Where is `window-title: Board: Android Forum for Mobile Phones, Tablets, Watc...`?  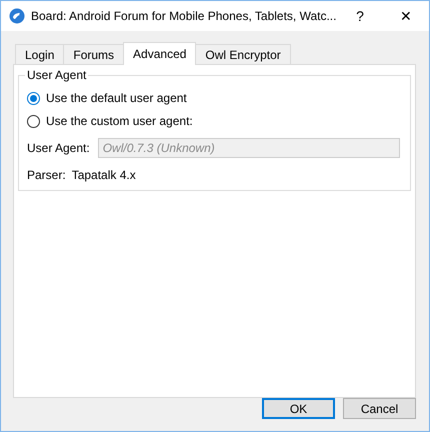 window-title: Board: Android Forum for Mobile Phones, Tablets, Watc... is located at coordinates (184, 16).